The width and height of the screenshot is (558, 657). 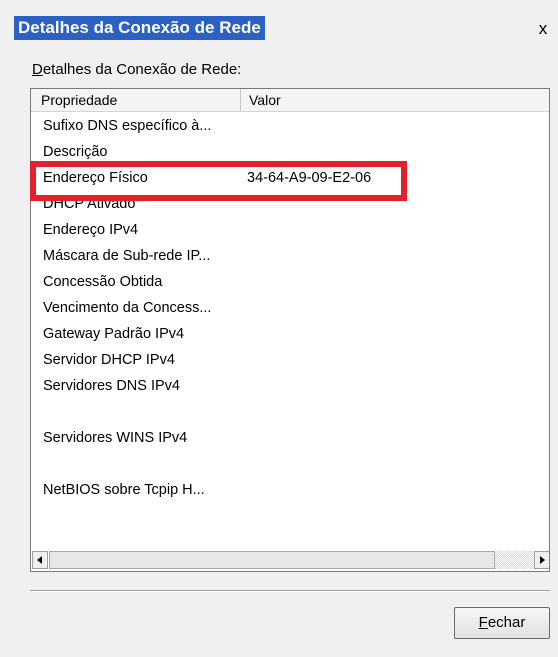 I want to click on property-cell: Servidor DHCP IPv4, so click(x=109, y=360).